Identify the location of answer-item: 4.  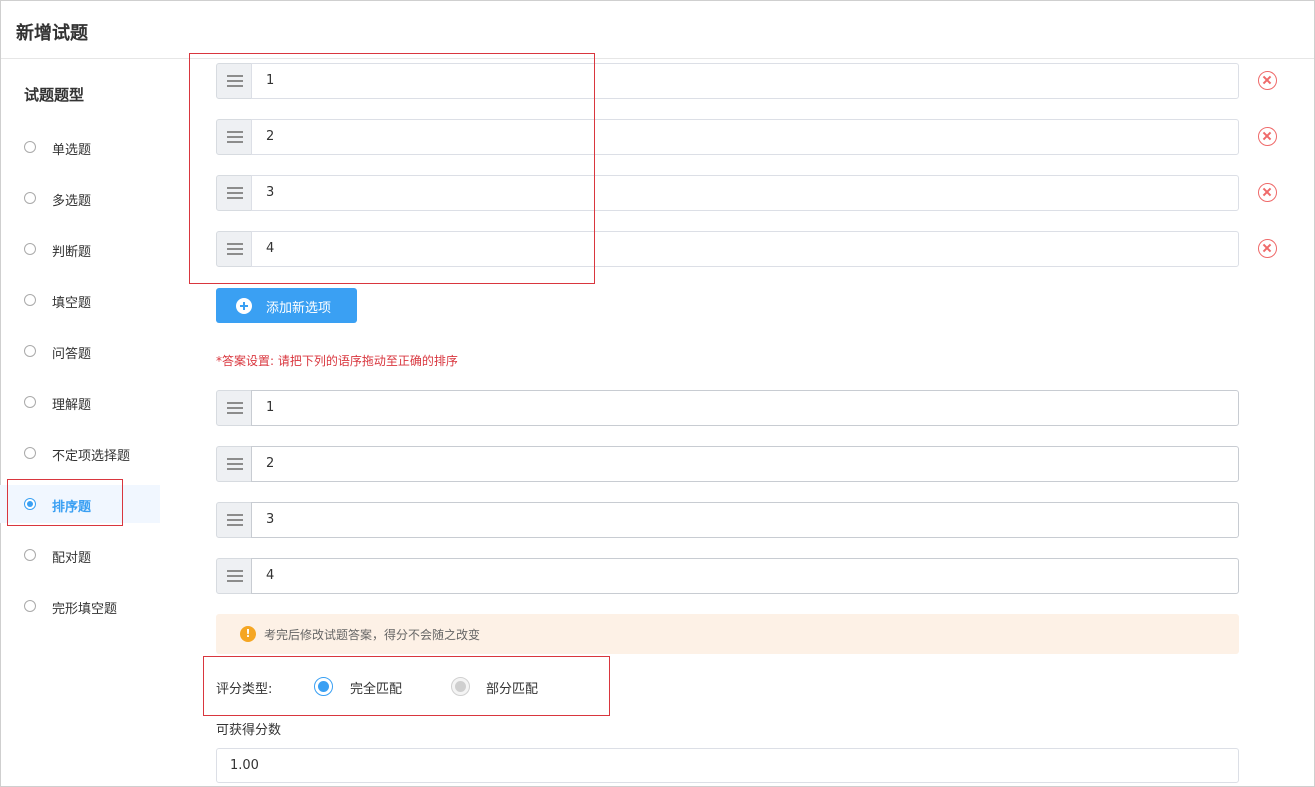
(745, 576).